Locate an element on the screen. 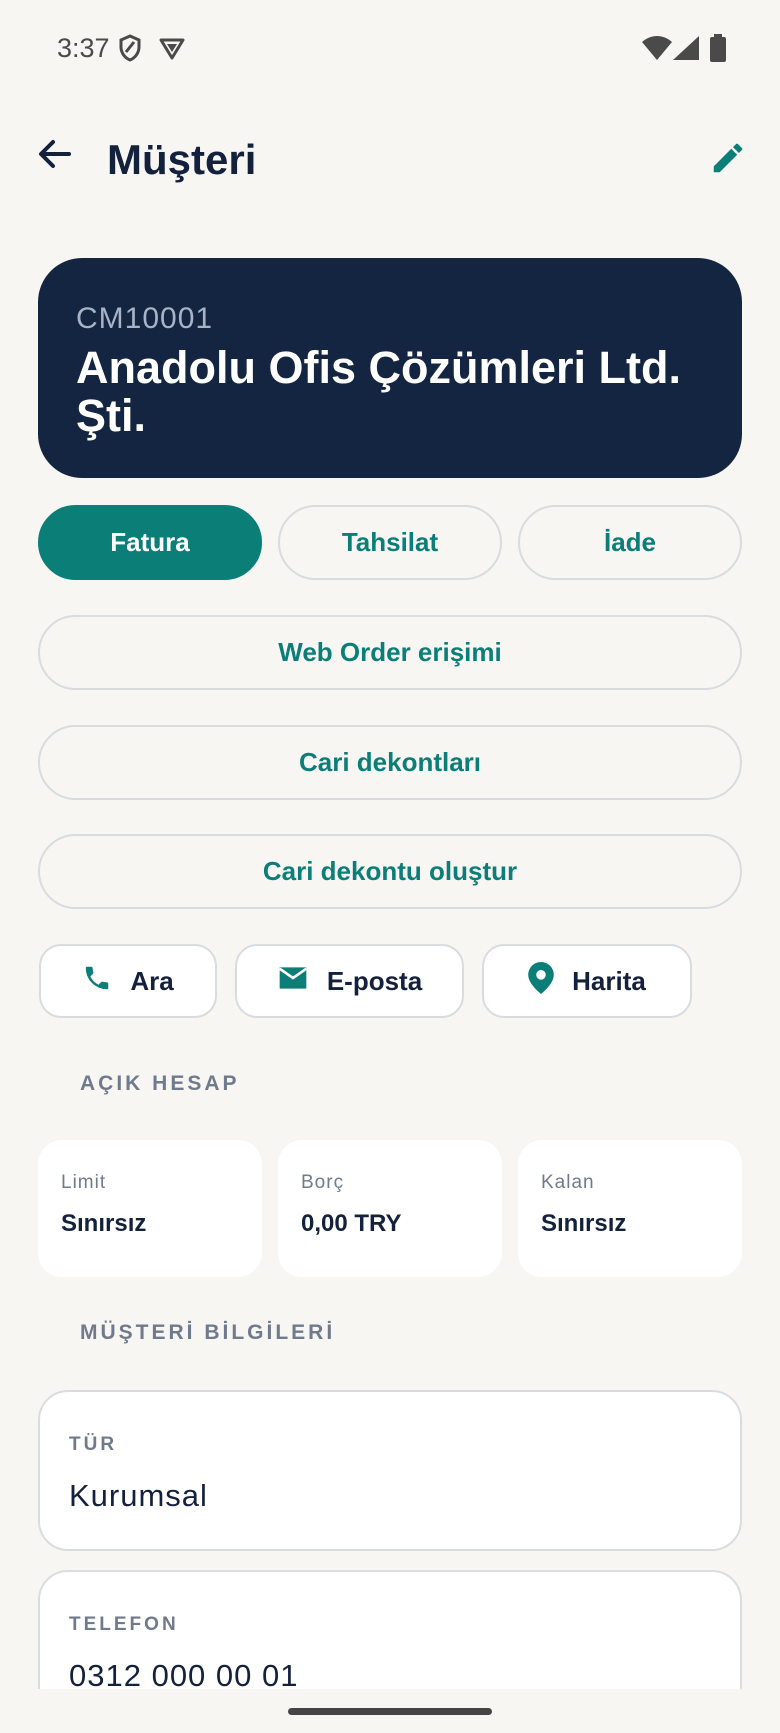 This screenshot has width=780, height=1733. customer-header-card: CM10001 Anadolu Ofis Çözümleri Ltd. Şti. is located at coordinates (390, 368).